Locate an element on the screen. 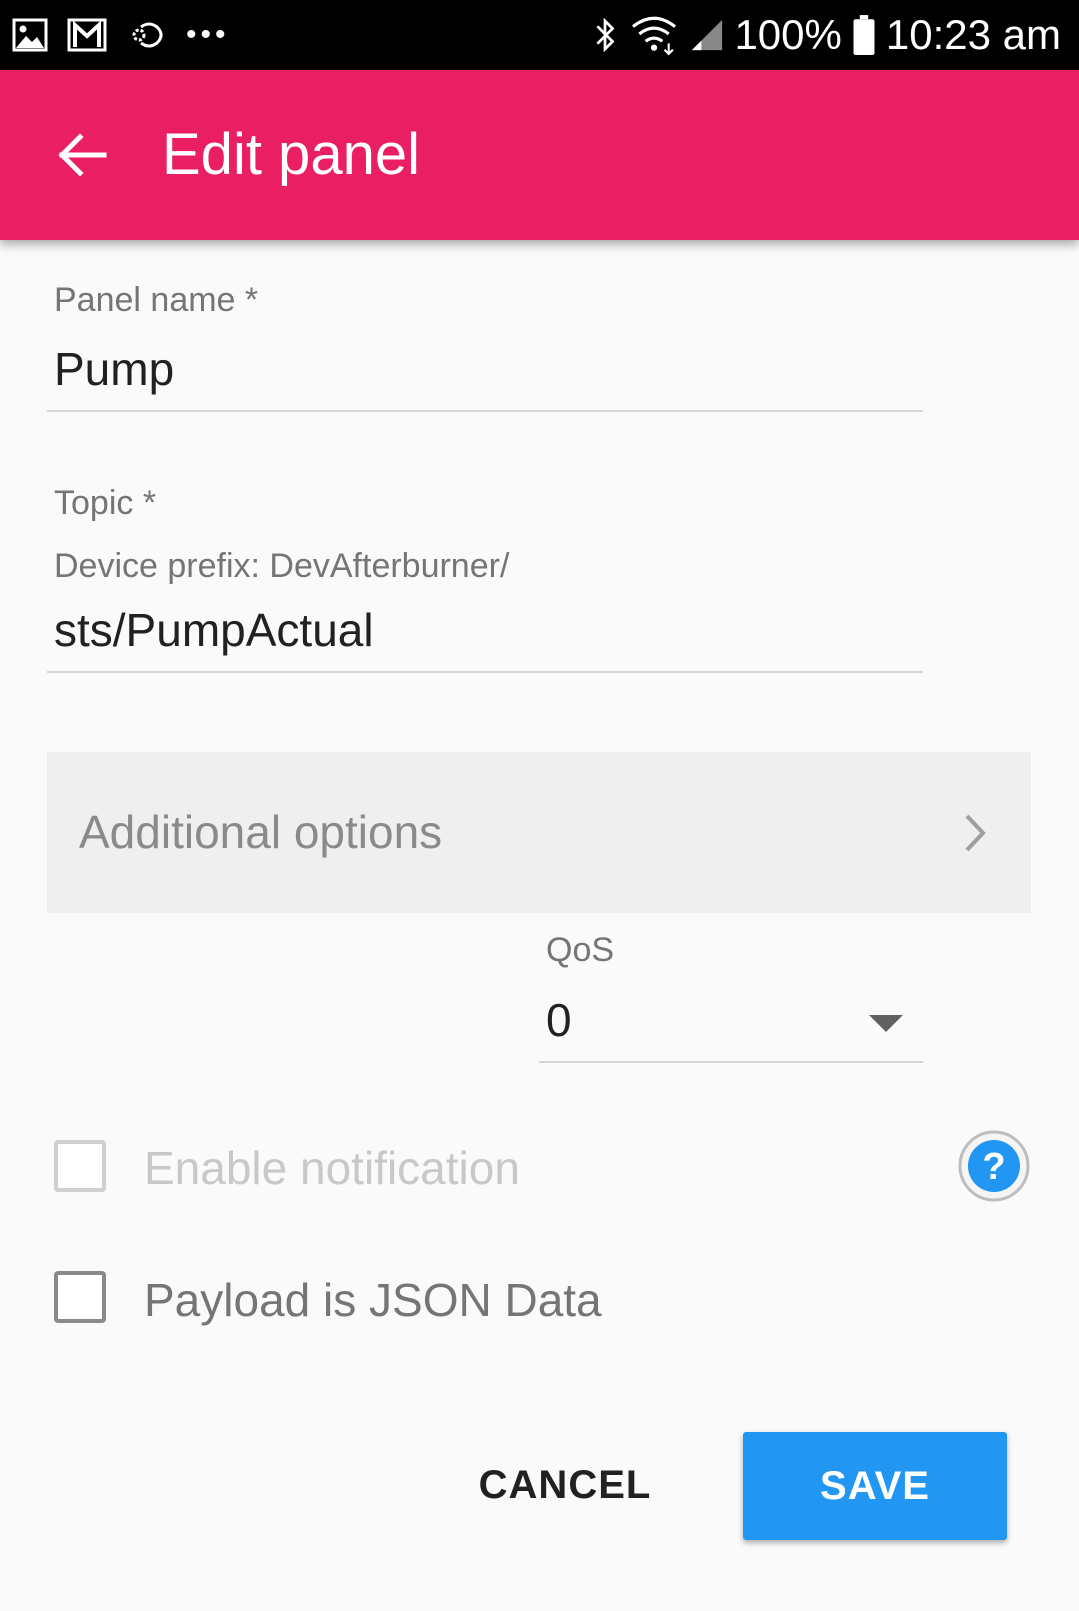 The height and width of the screenshot is (1611, 1079). status-bar-left: ••• is located at coordinates (121, 35).